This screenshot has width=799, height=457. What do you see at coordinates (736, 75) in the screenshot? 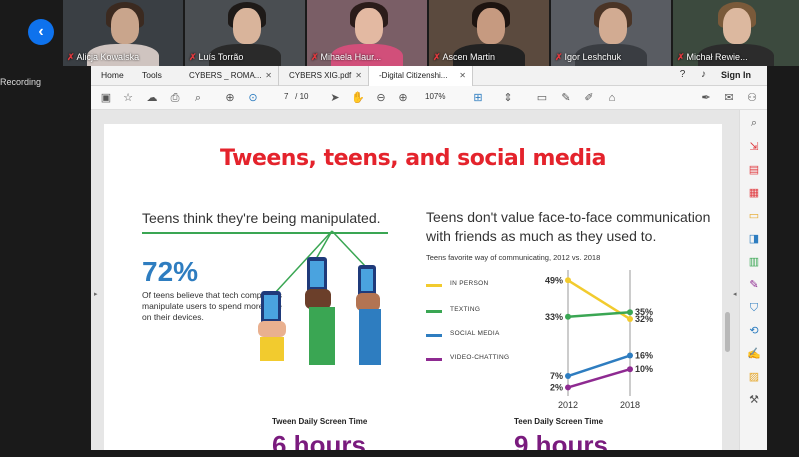
I see `sign-in-button: Sign In` at bounding box center [736, 75].